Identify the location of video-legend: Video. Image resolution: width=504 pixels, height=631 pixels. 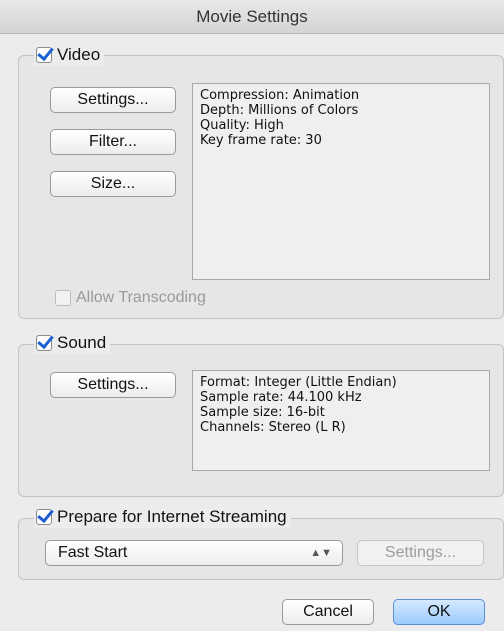
(69, 55).